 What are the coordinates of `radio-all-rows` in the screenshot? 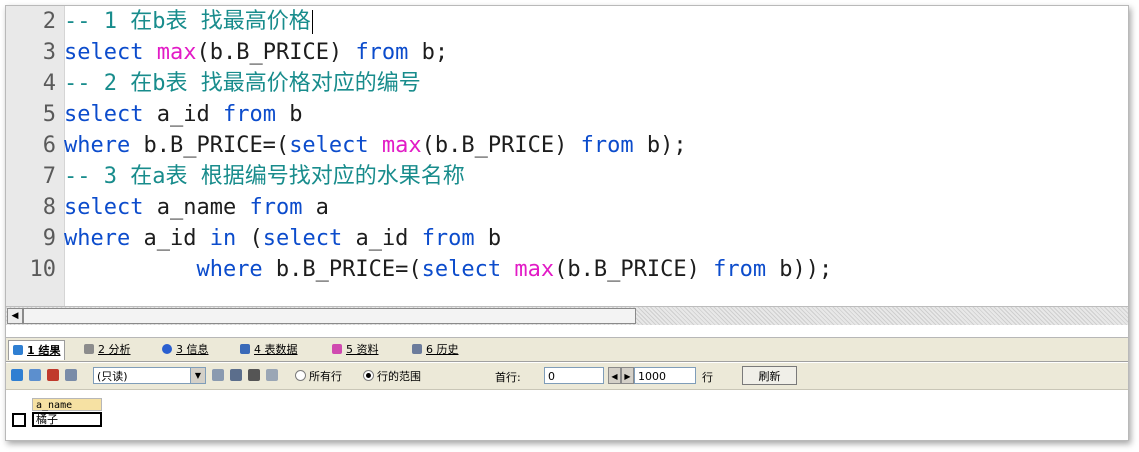 It's located at (300, 375).